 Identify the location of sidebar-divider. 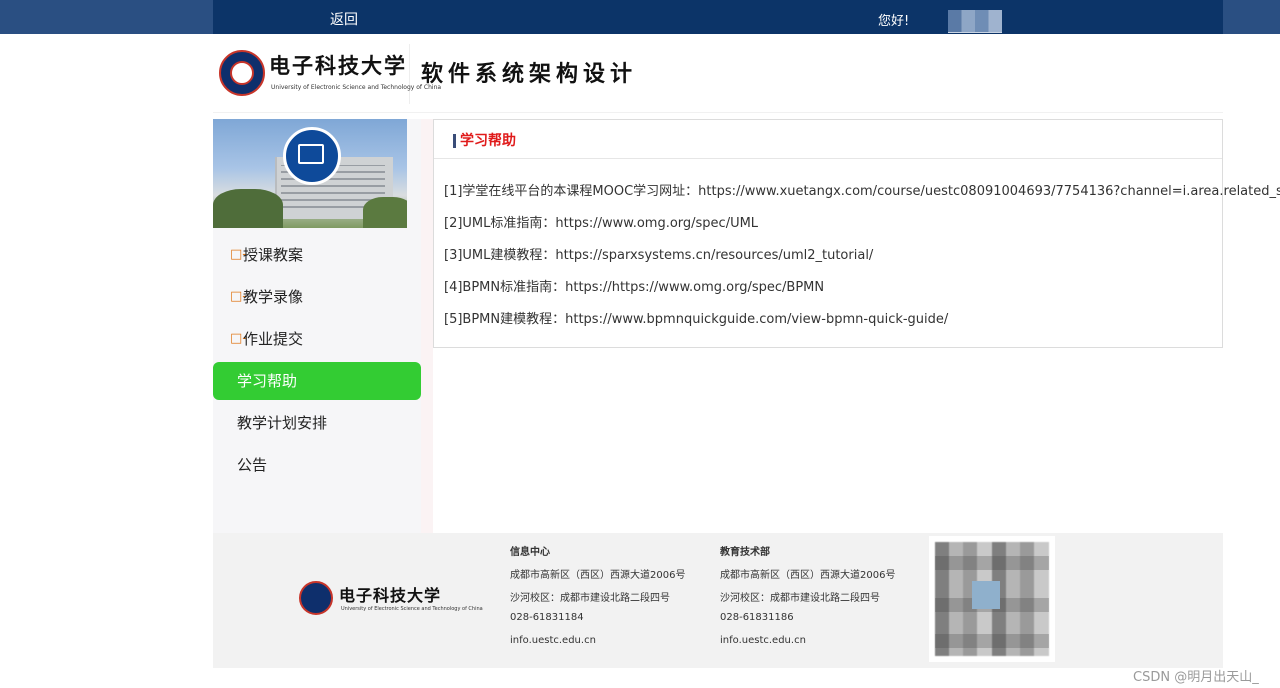
(427, 326).